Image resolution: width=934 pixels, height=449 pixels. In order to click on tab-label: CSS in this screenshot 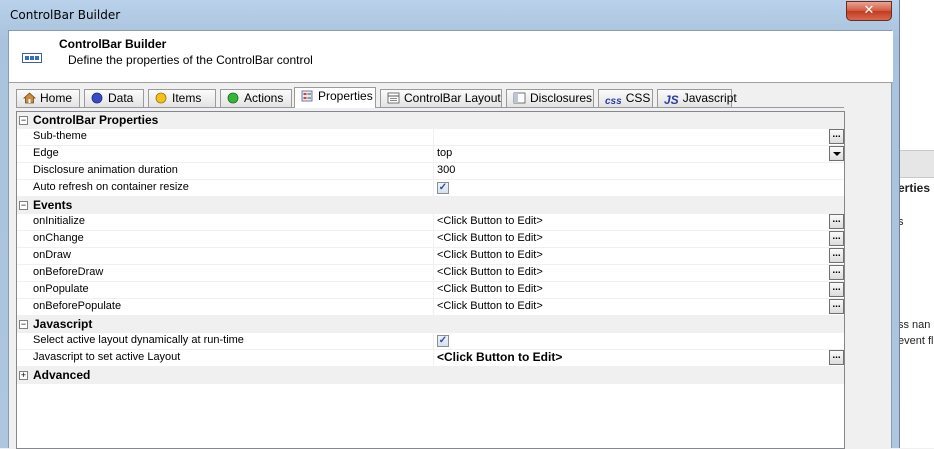, I will do `click(638, 98)`.